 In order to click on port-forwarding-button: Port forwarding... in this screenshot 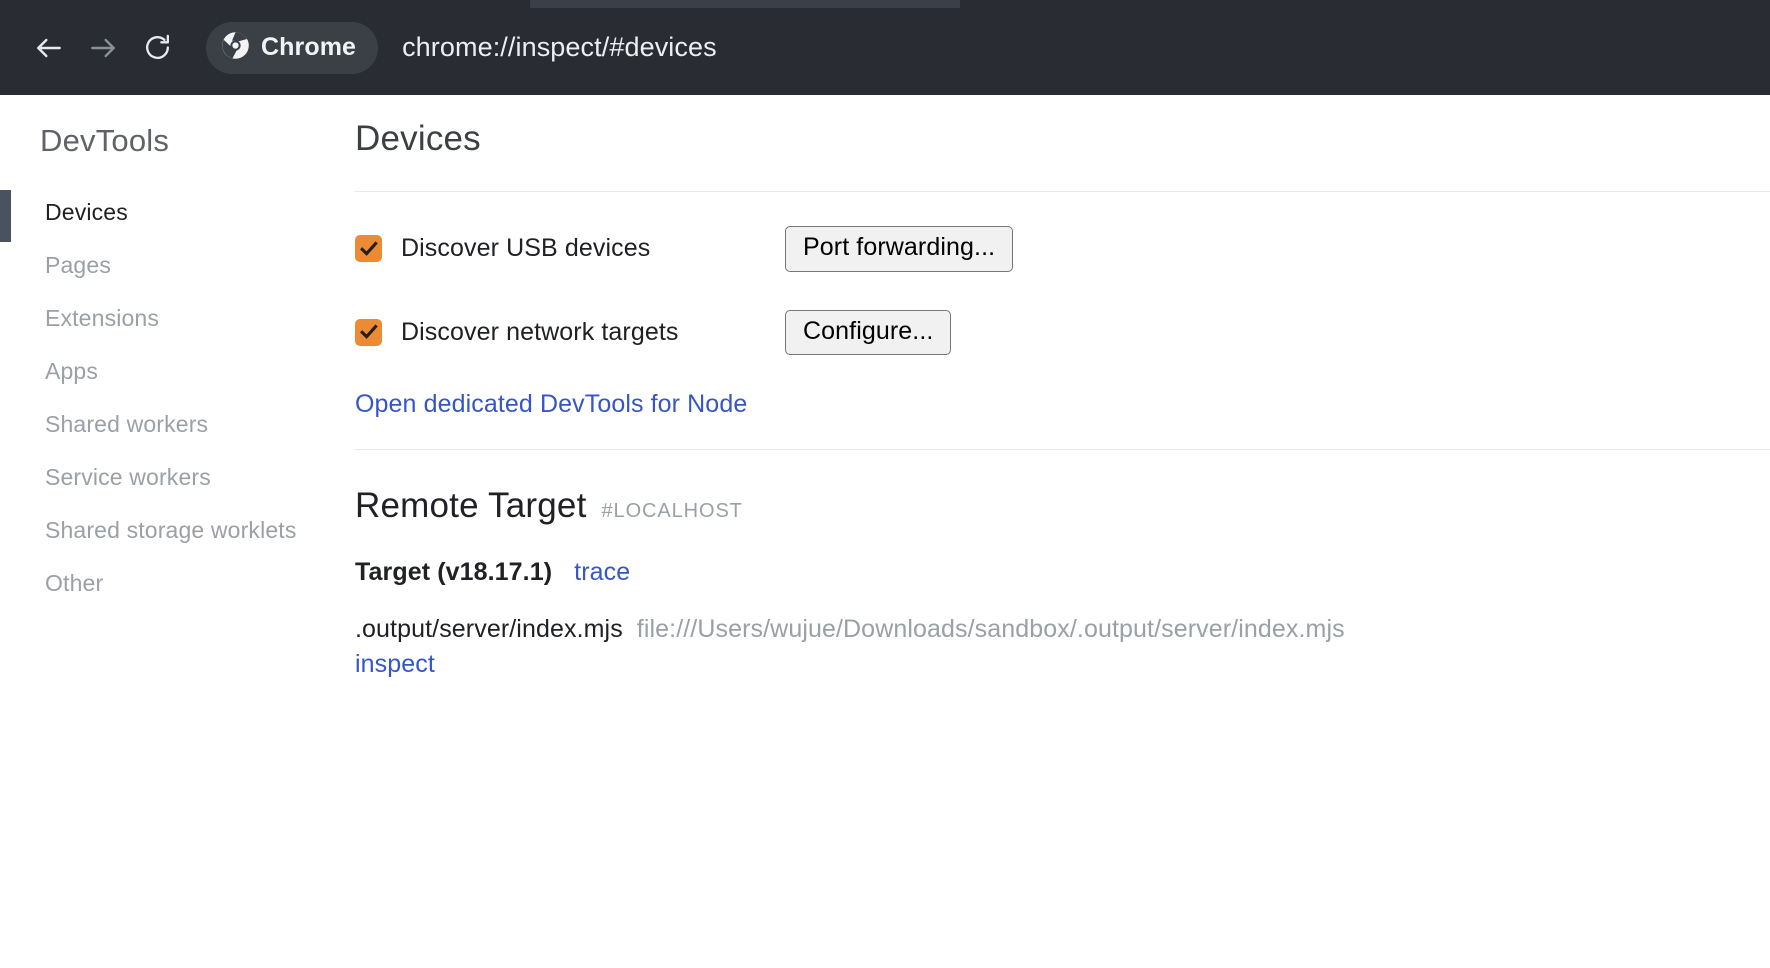, I will do `click(899, 249)`.